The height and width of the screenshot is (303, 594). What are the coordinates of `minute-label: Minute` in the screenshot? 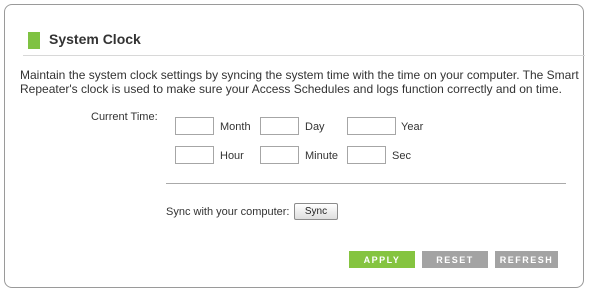 It's located at (322, 156).